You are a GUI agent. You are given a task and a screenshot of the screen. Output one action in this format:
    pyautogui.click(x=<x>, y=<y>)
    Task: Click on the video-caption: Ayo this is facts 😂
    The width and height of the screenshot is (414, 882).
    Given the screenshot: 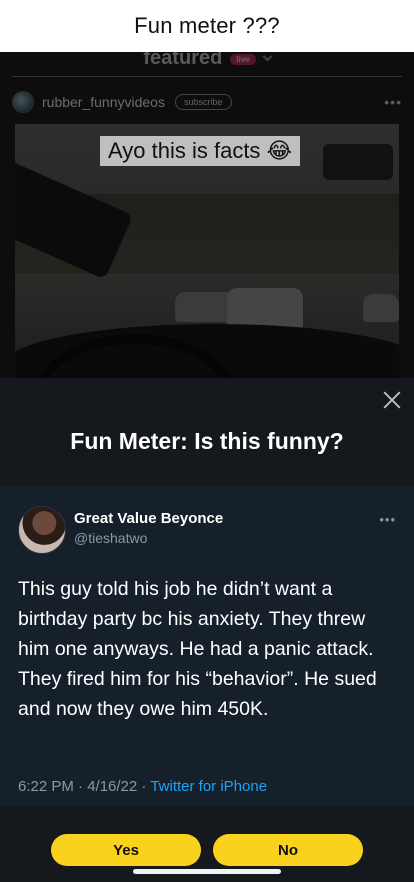 What is the action you would take?
    pyautogui.click(x=200, y=151)
    